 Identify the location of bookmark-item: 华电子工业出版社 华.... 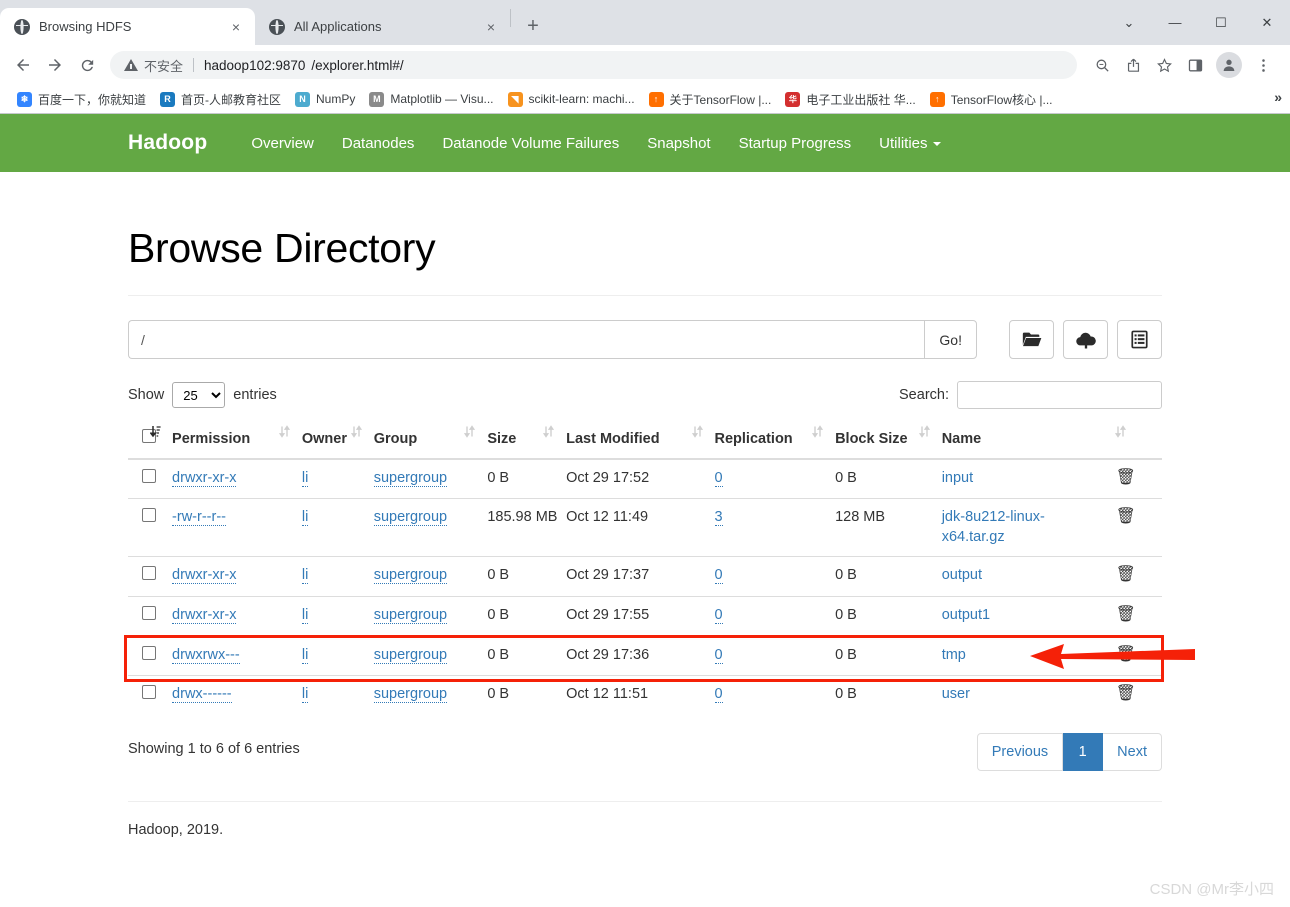
(850, 99).